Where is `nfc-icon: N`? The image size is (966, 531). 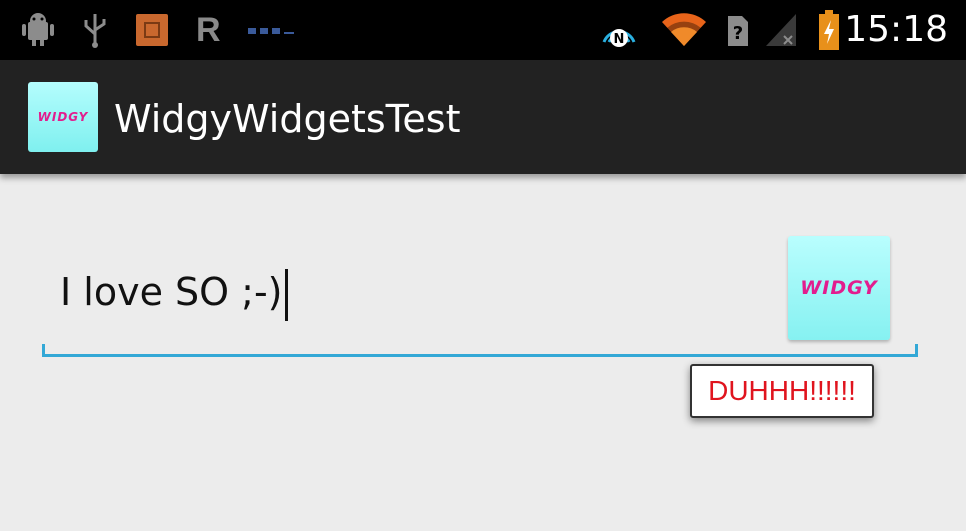 nfc-icon: N is located at coordinates (619, 38).